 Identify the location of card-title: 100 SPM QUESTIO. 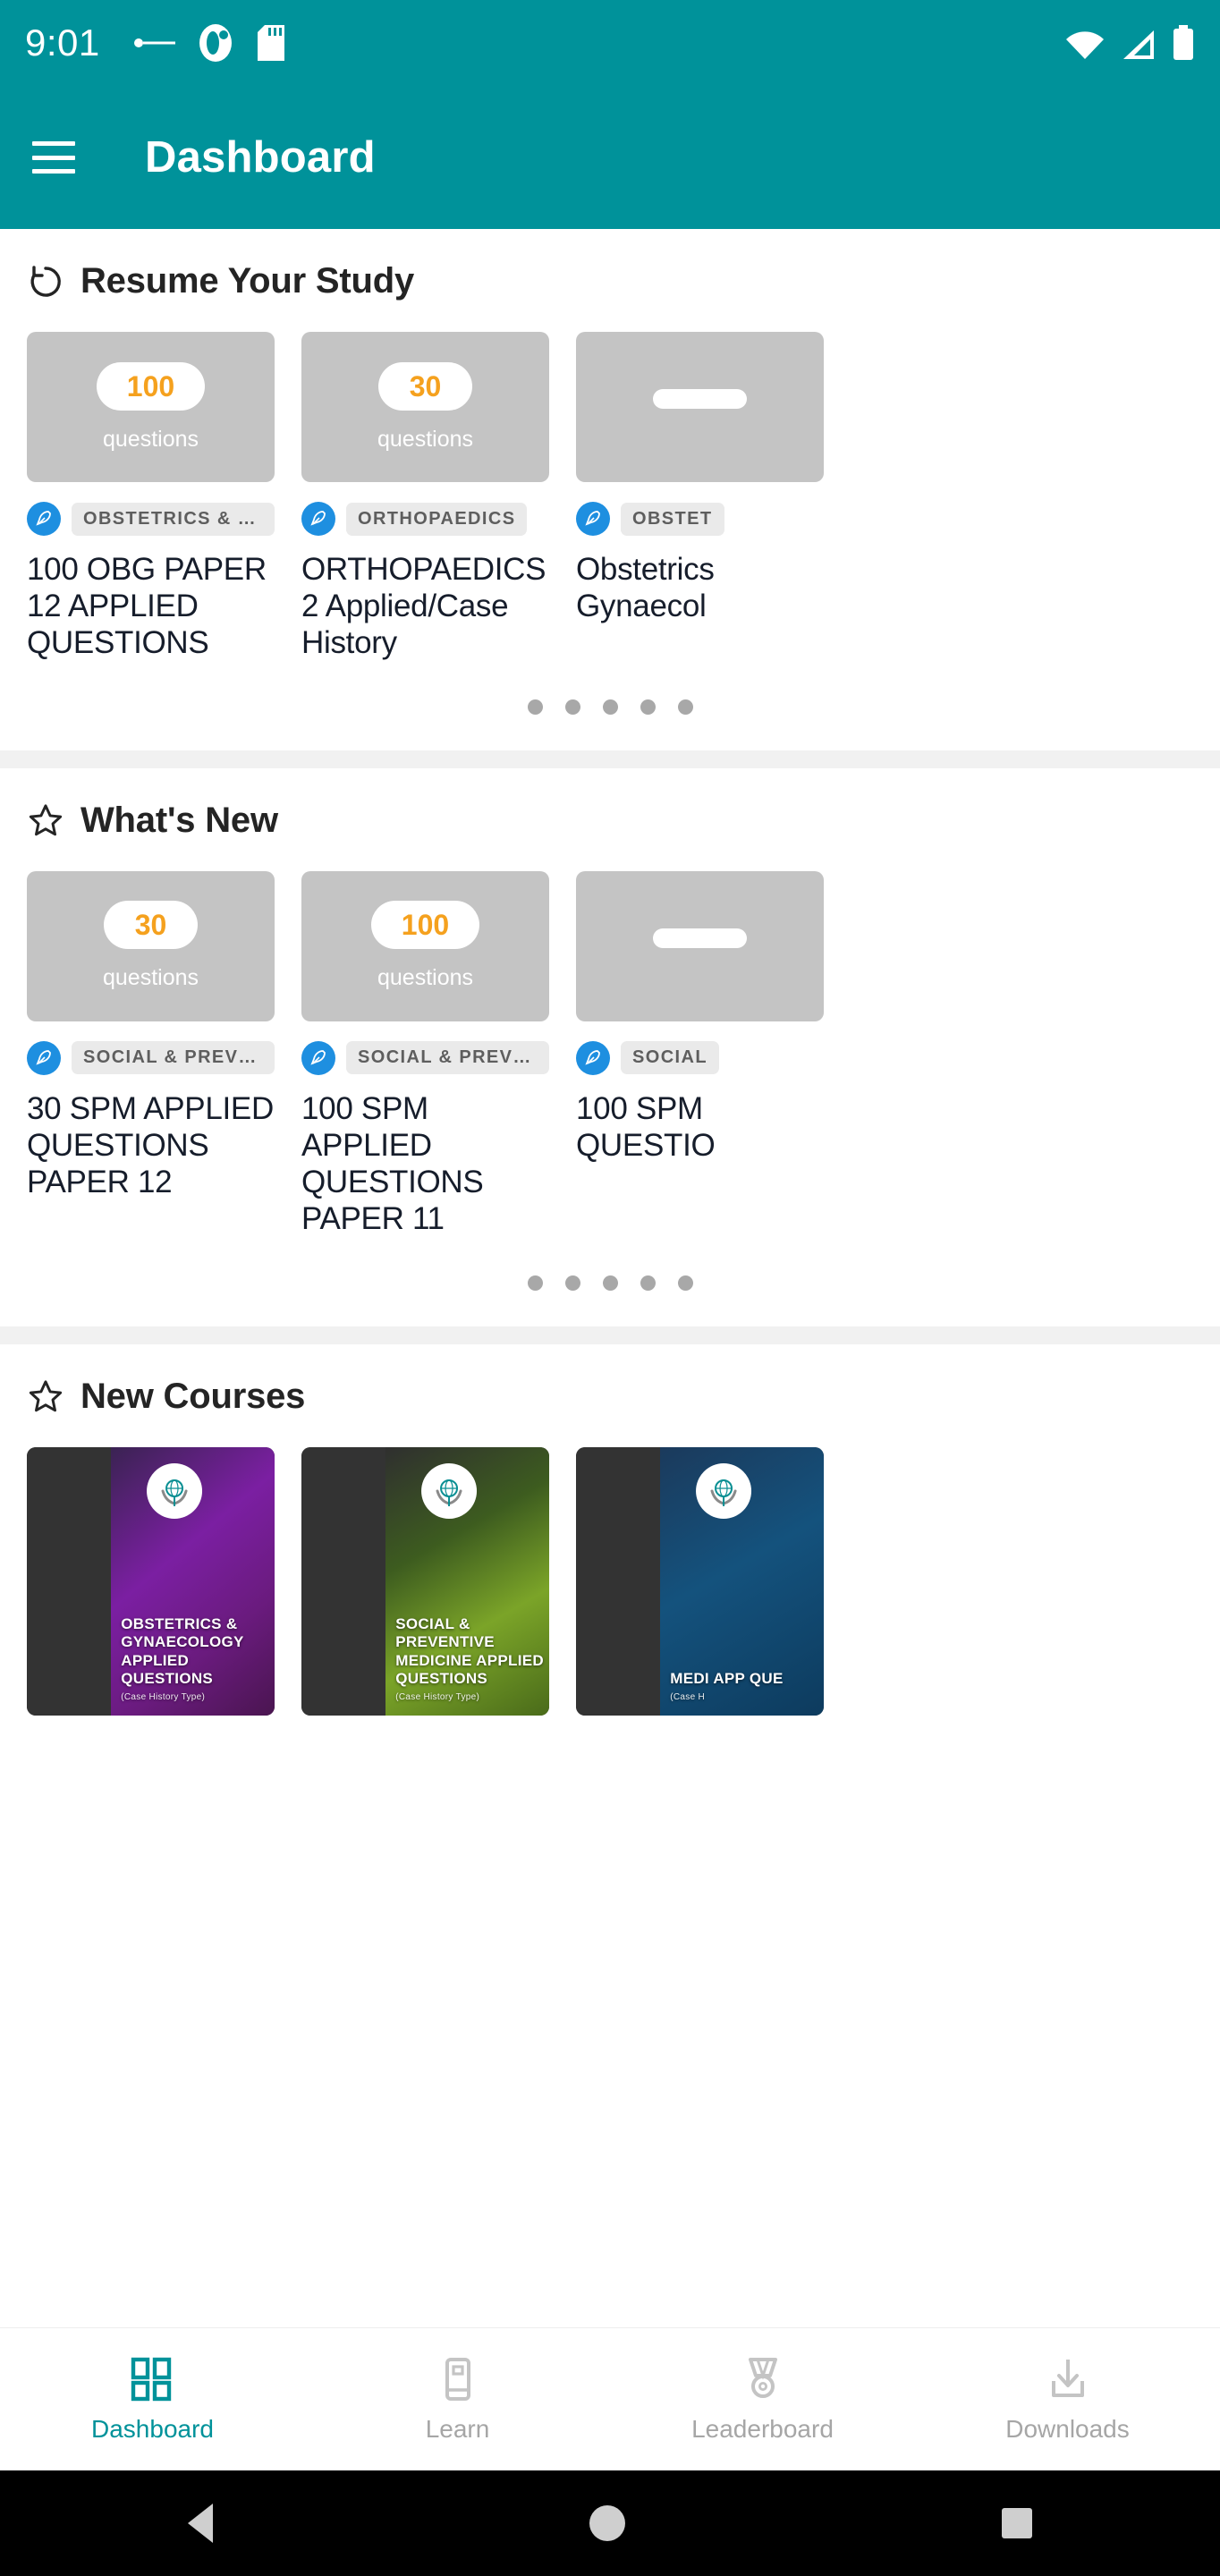
(646, 1126).